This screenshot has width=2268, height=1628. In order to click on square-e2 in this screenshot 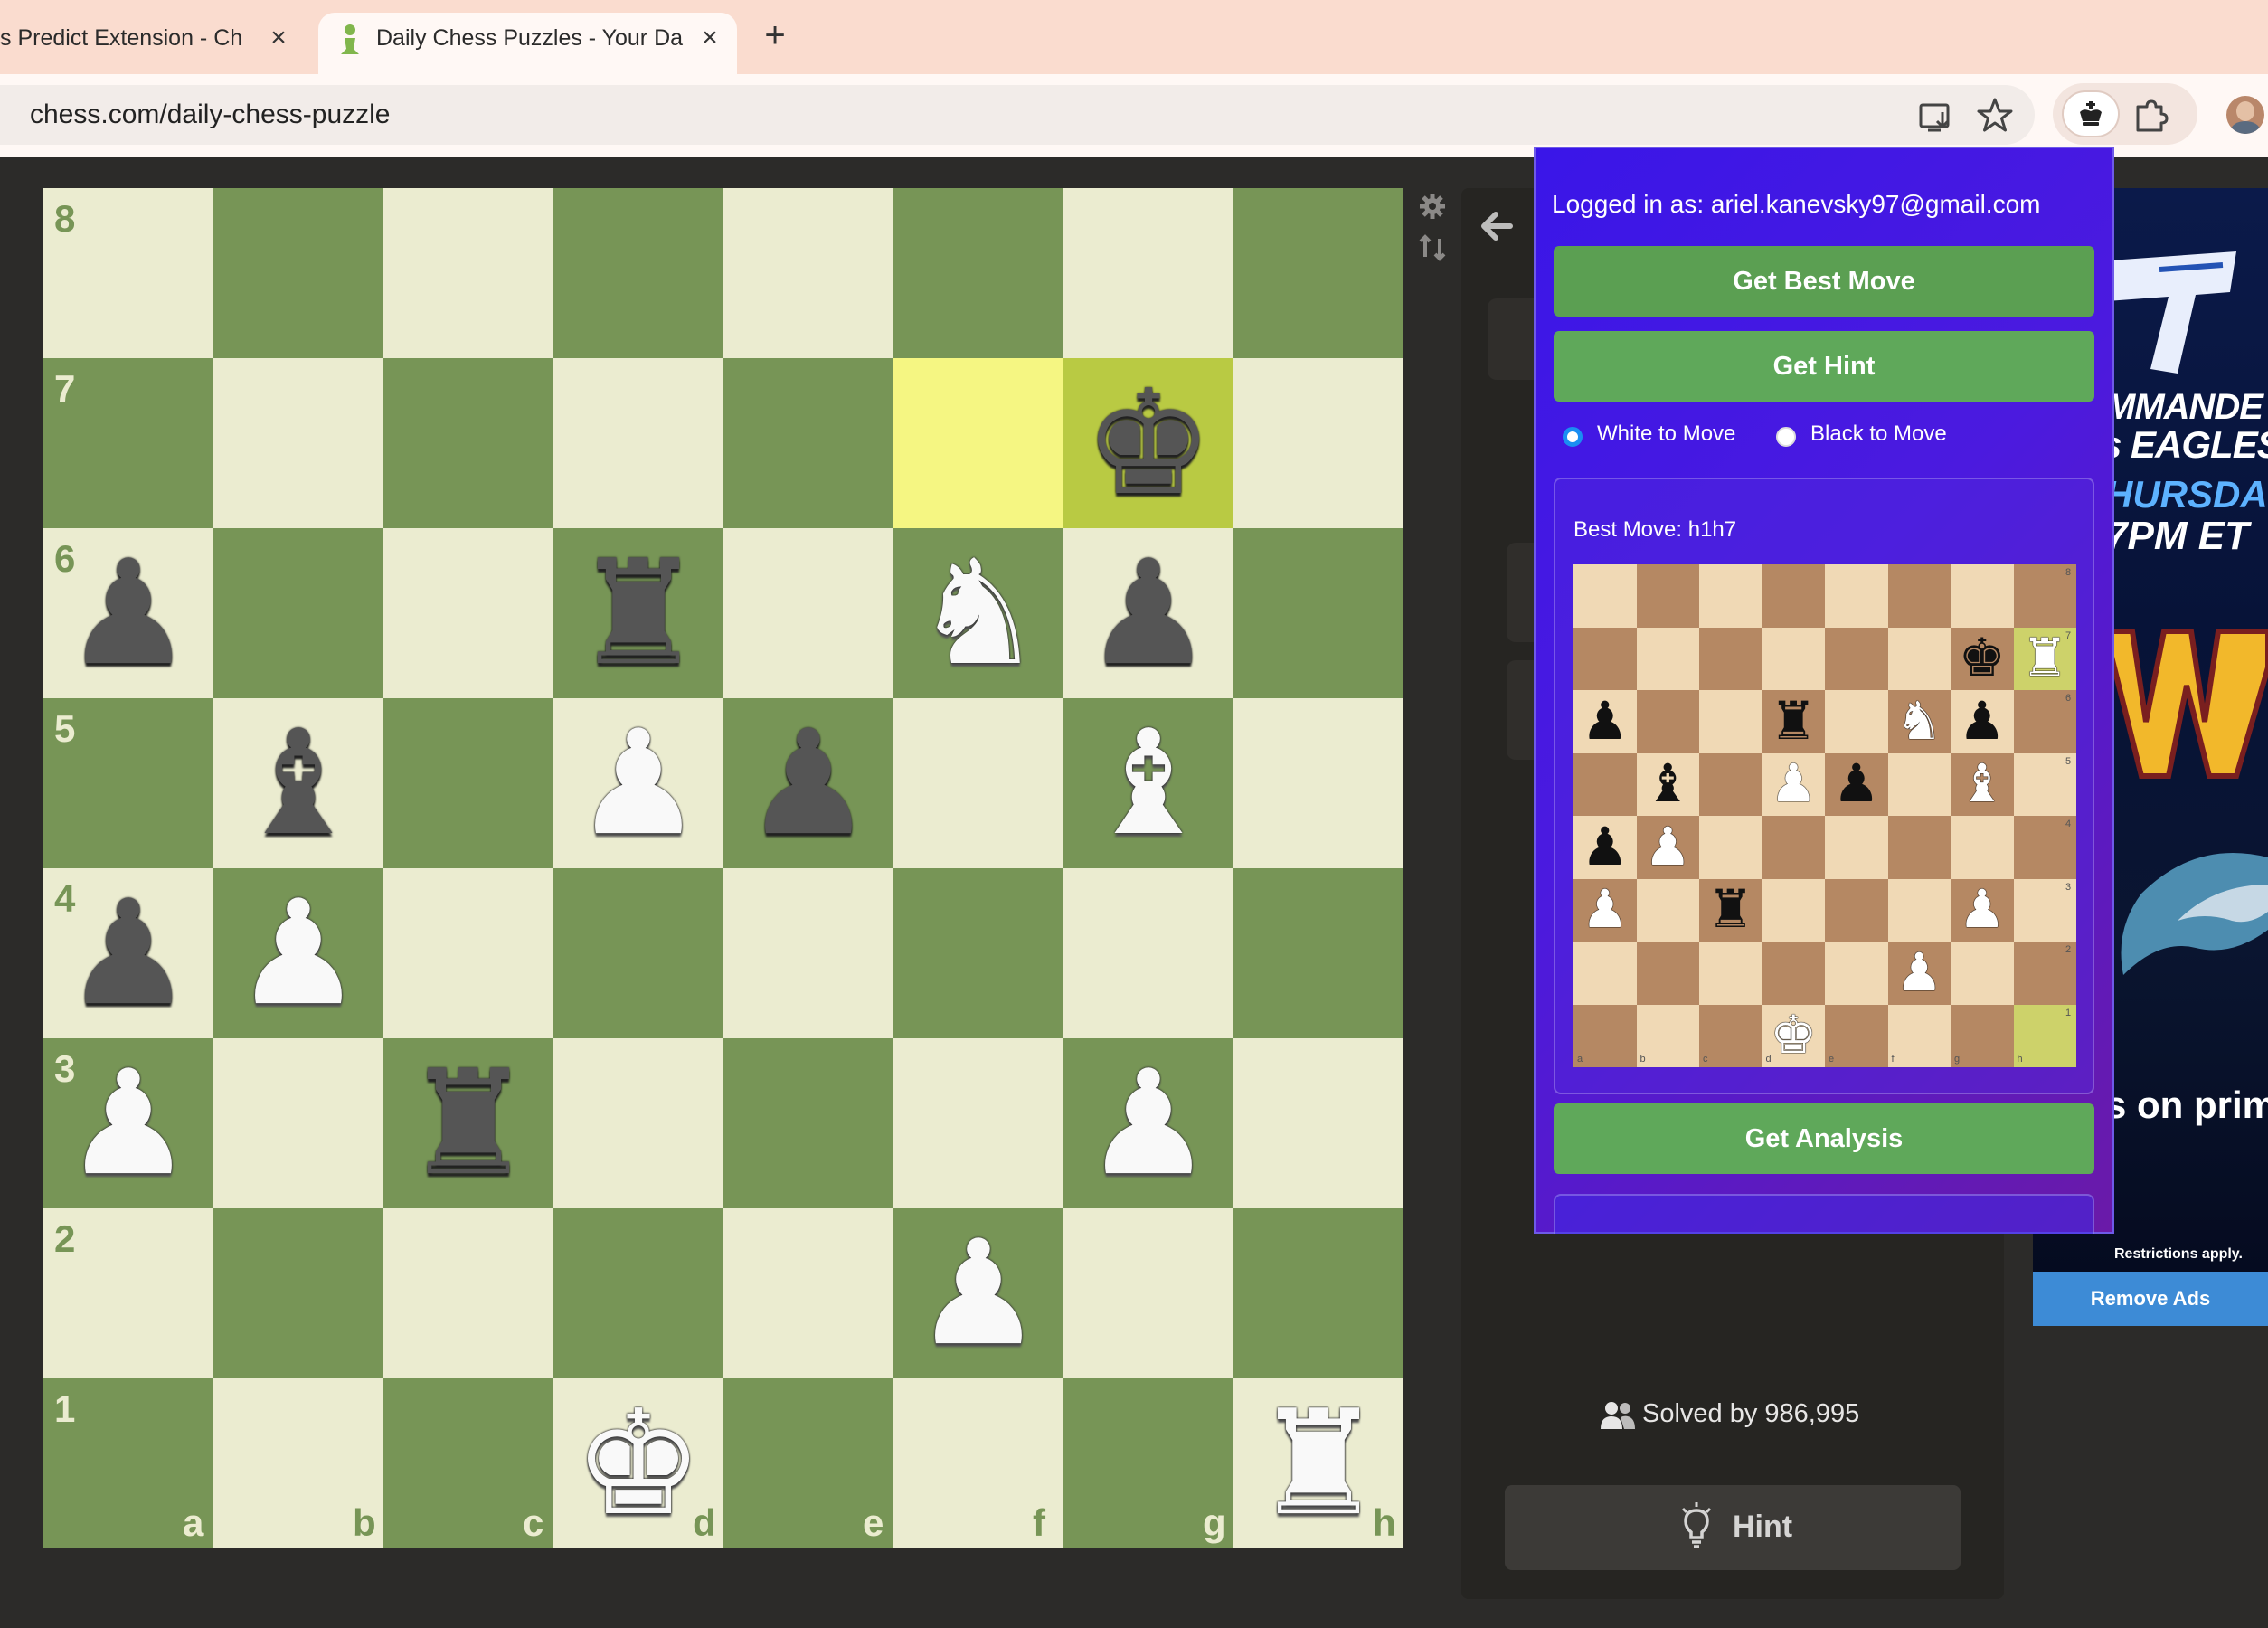, I will do `click(808, 1293)`.